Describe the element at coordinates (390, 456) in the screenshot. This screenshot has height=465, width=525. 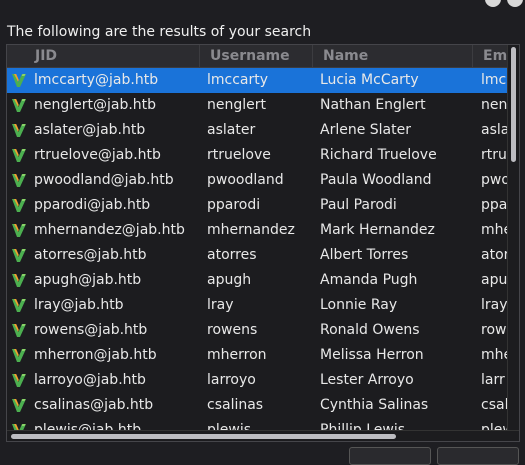
I see `dialog-button-left` at that location.